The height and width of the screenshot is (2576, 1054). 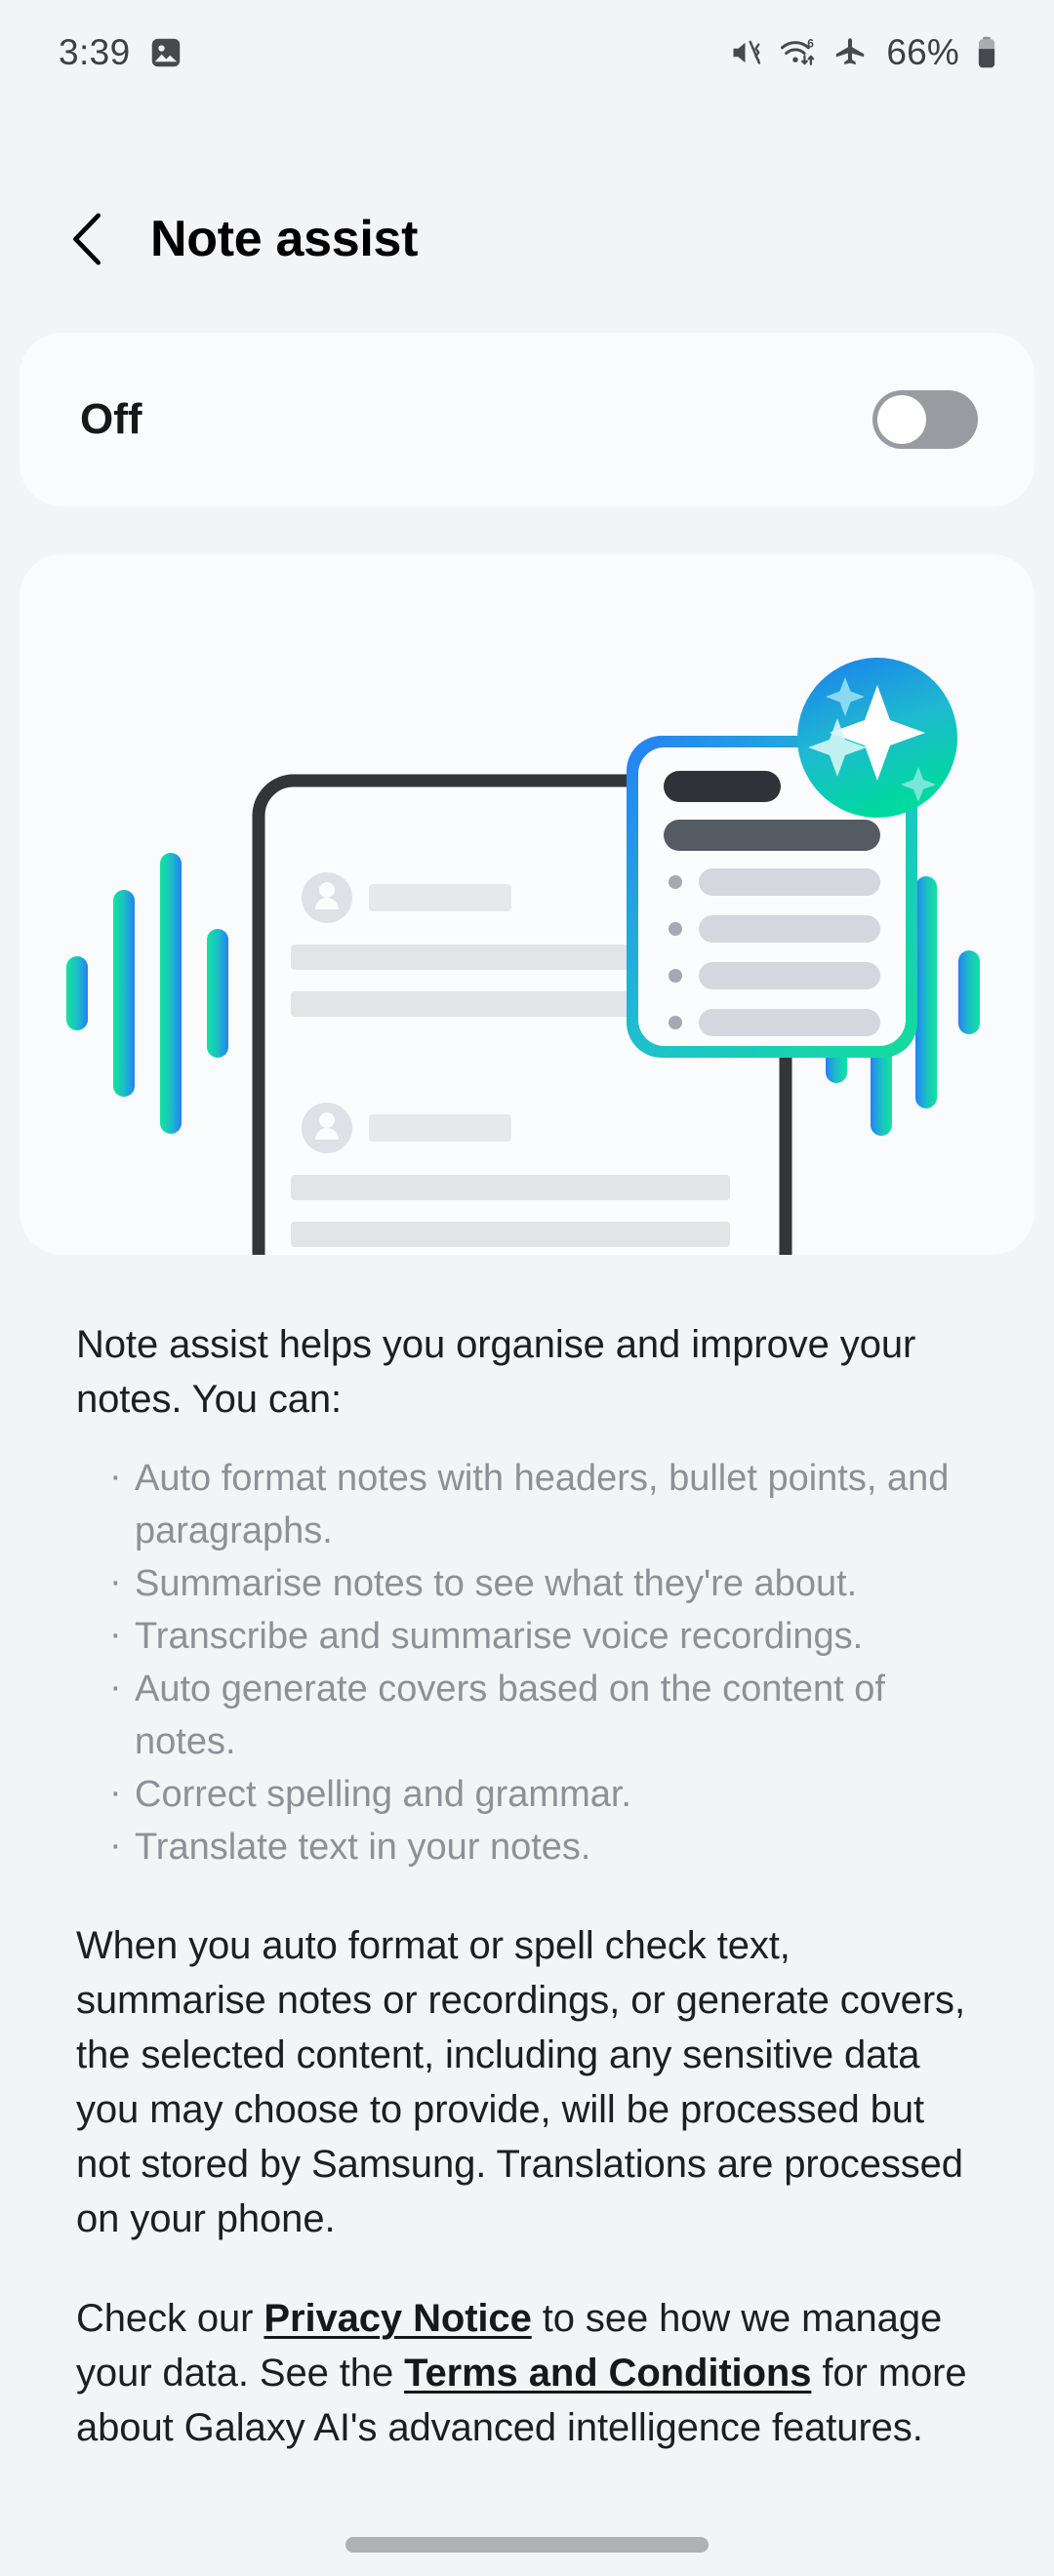 I want to click on privacy-notice-link: Privacy Notice, so click(x=397, y=2318).